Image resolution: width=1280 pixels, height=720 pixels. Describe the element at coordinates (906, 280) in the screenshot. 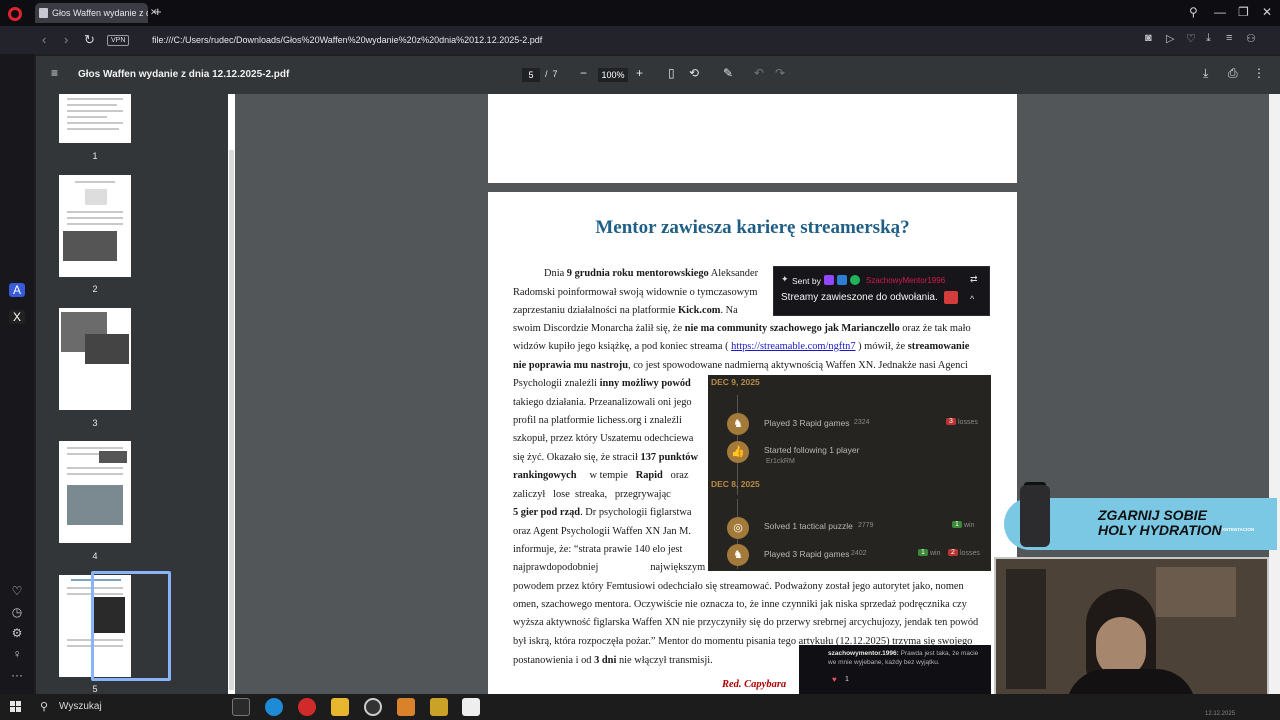

I see `notification-sender: SzachowyMentor1996` at that location.